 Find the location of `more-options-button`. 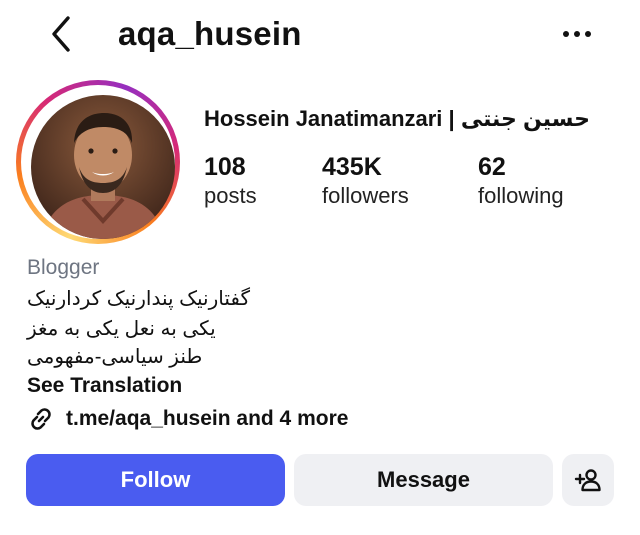

more-options-button is located at coordinates (577, 34).